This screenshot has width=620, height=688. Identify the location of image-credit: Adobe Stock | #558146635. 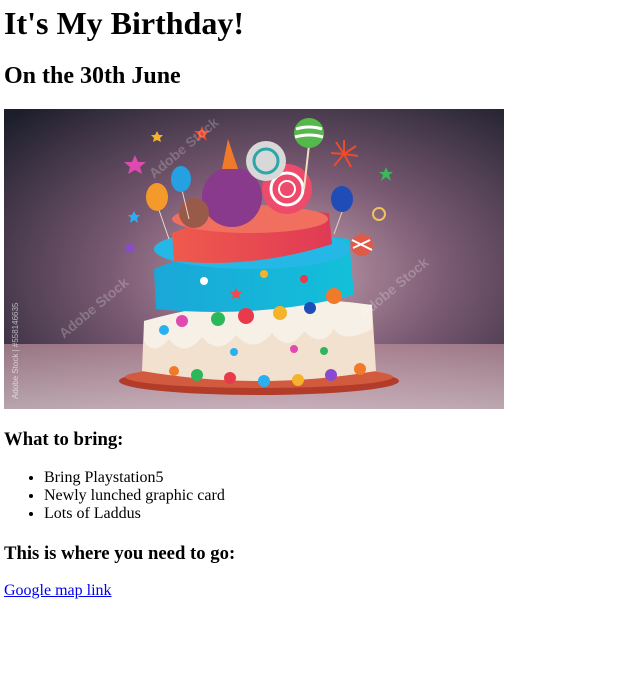
(15, 350).